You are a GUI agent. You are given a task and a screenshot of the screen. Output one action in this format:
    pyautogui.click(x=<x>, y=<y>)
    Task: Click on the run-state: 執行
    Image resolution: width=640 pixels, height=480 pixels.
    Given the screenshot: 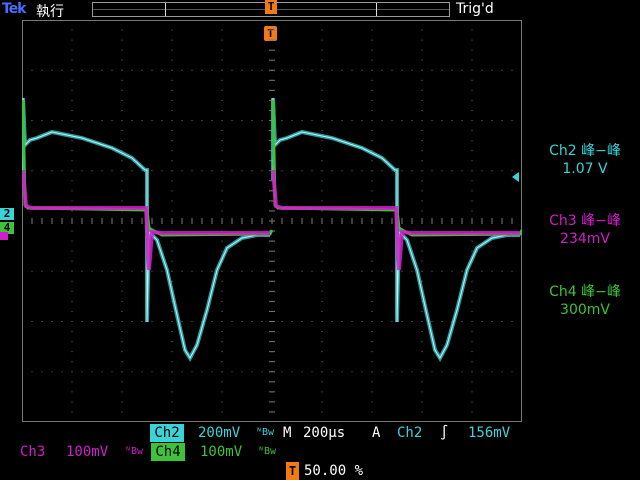 What is the action you would take?
    pyautogui.click(x=50, y=11)
    